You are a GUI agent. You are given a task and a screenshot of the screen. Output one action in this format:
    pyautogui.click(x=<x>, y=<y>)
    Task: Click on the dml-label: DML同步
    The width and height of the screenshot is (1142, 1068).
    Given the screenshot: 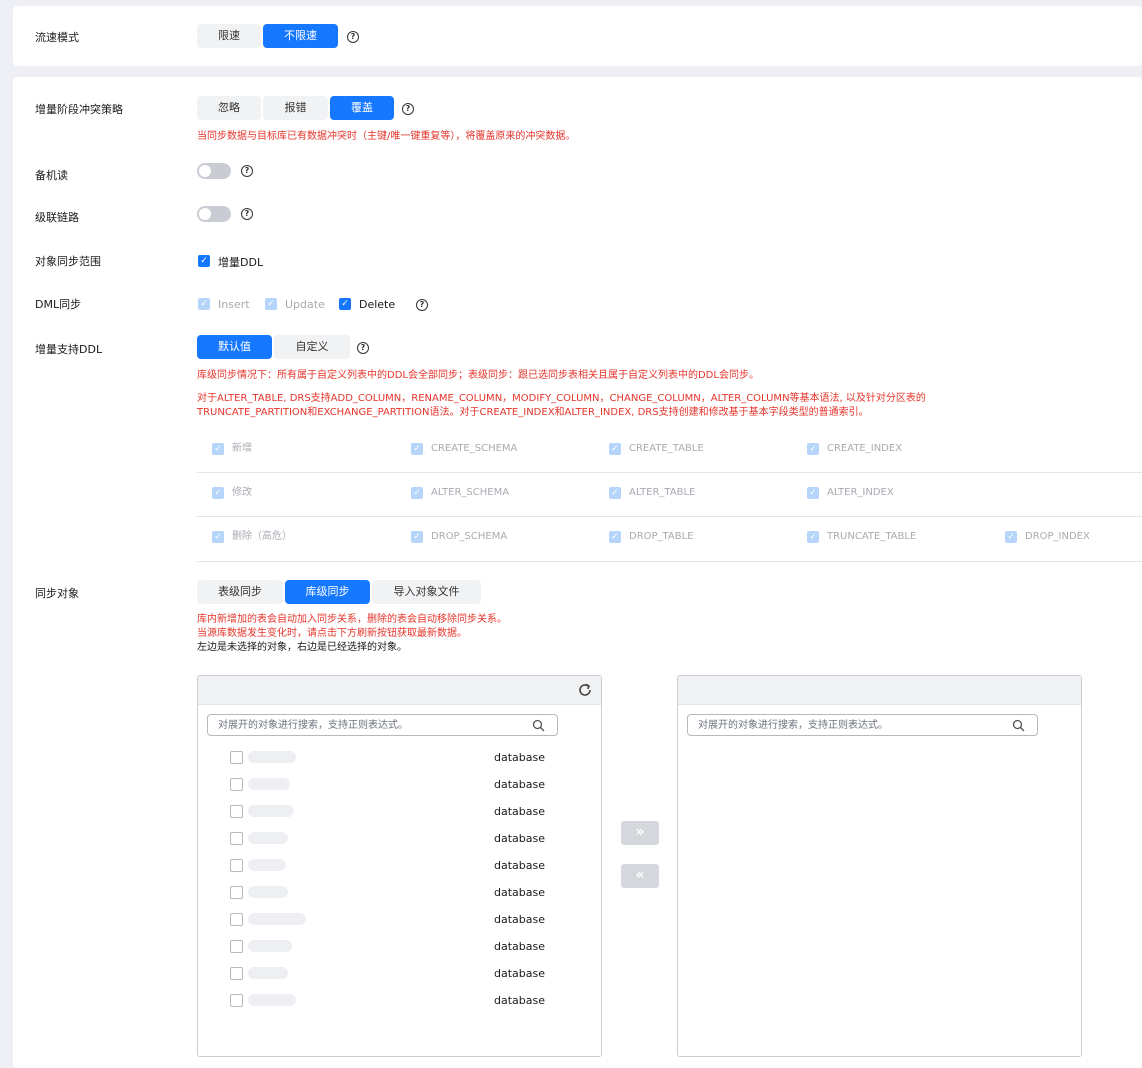 What is the action you would take?
    pyautogui.click(x=58, y=304)
    